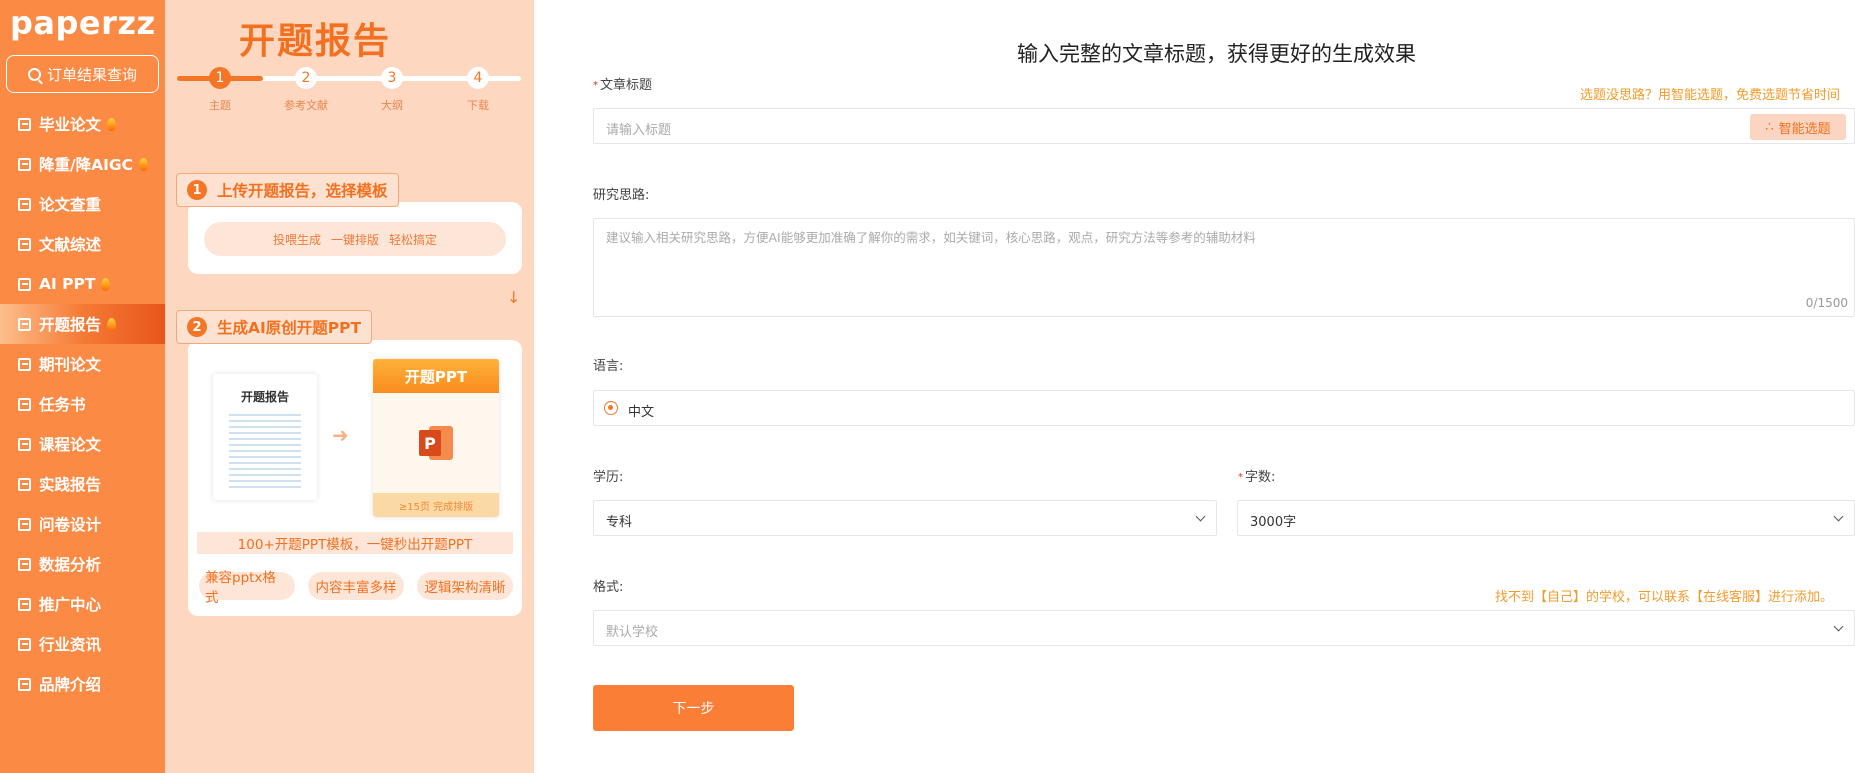 This screenshot has width=1855, height=773. What do you see at coordinates (306, 78) in the screenshot?
I see `step-2-dot: 2` at bounding box center [306, 78].